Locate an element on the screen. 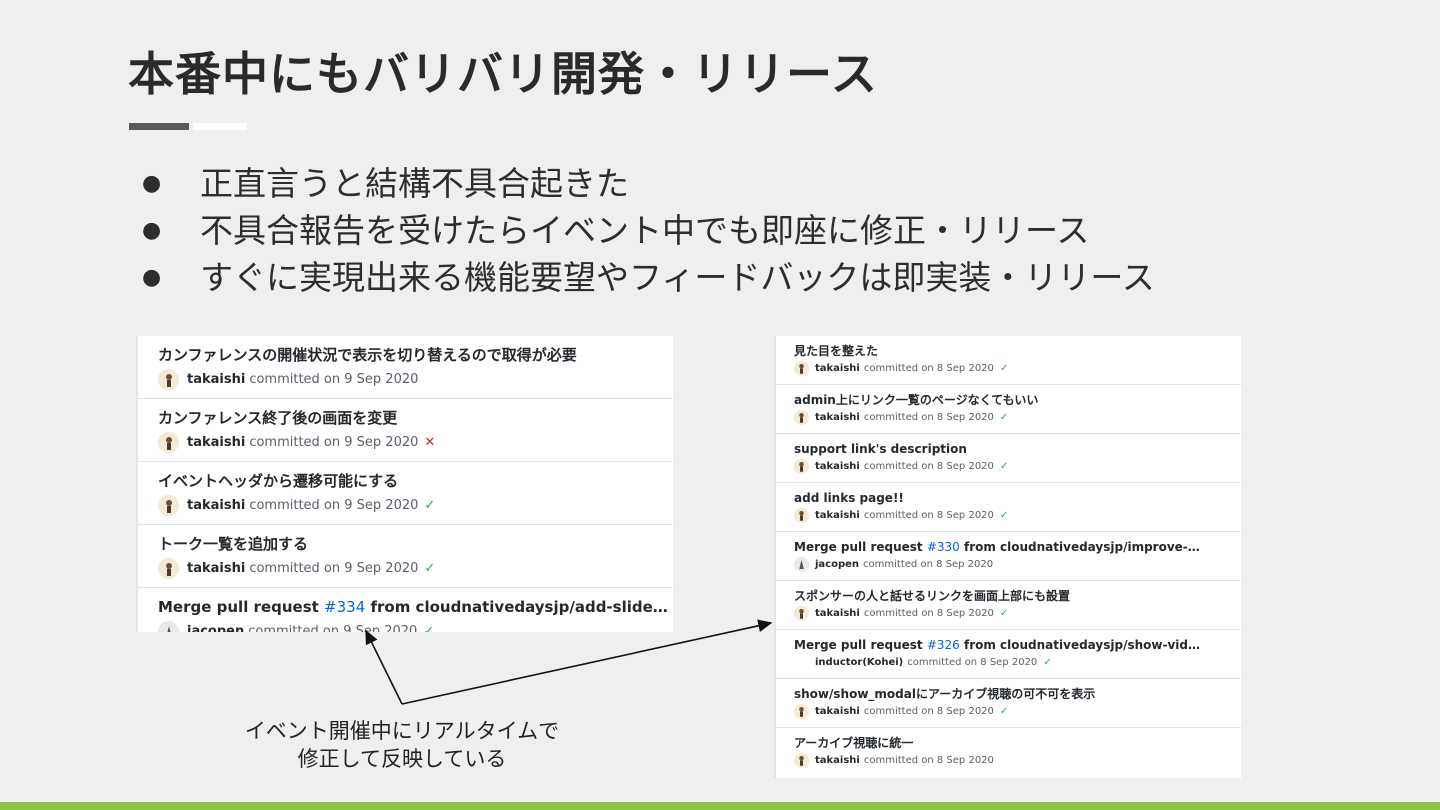 The width and height of the screenshot is (1440, 810). arrow-to-right-panel is located at coordinates (587, 662).